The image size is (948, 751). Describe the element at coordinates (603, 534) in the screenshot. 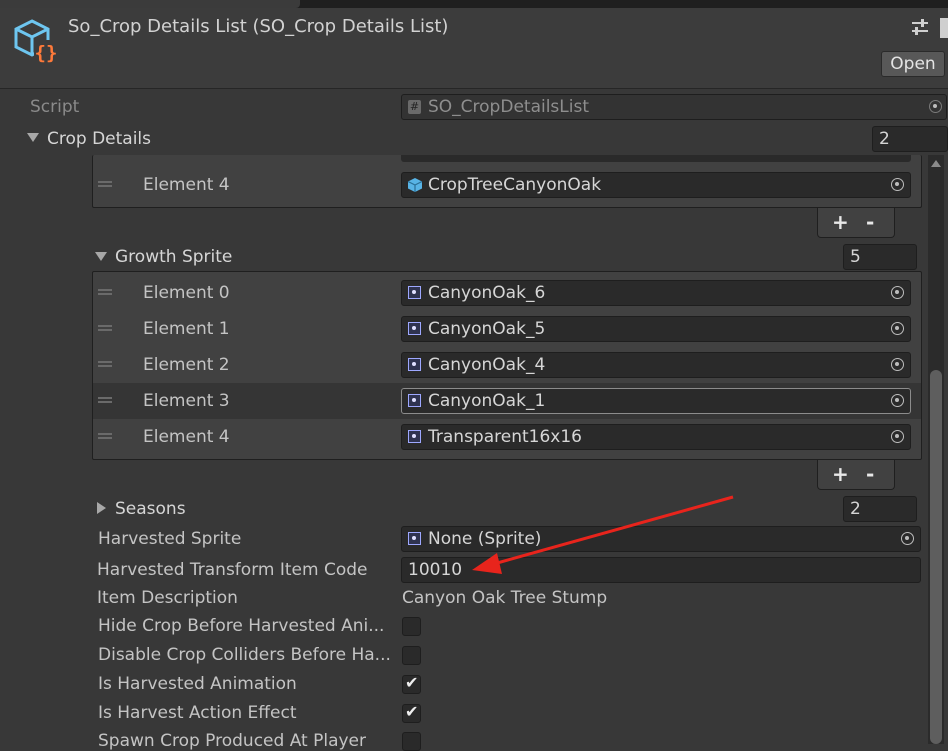

I see `annotation-arrow` at that location.